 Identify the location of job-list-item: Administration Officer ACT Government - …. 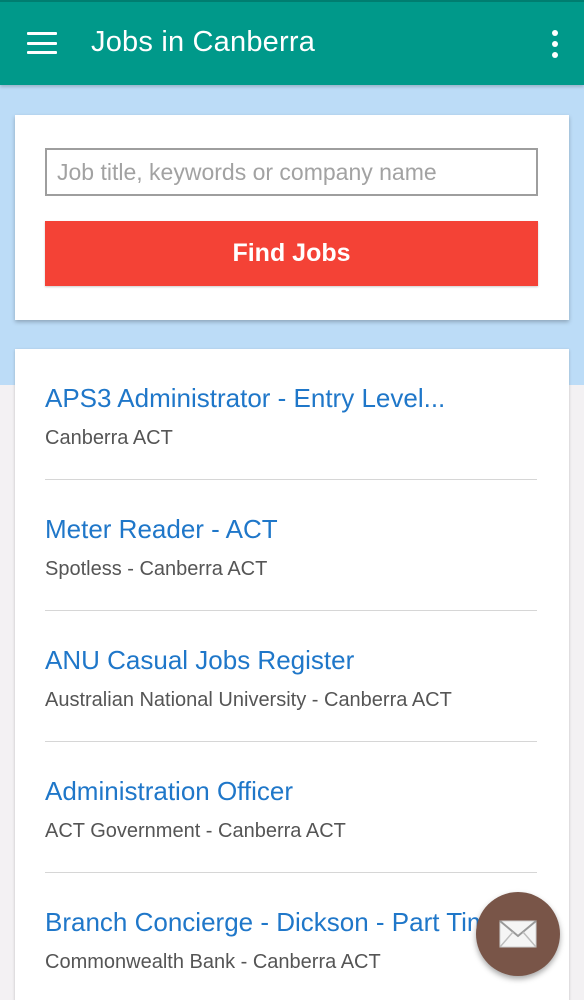
(291, 807).